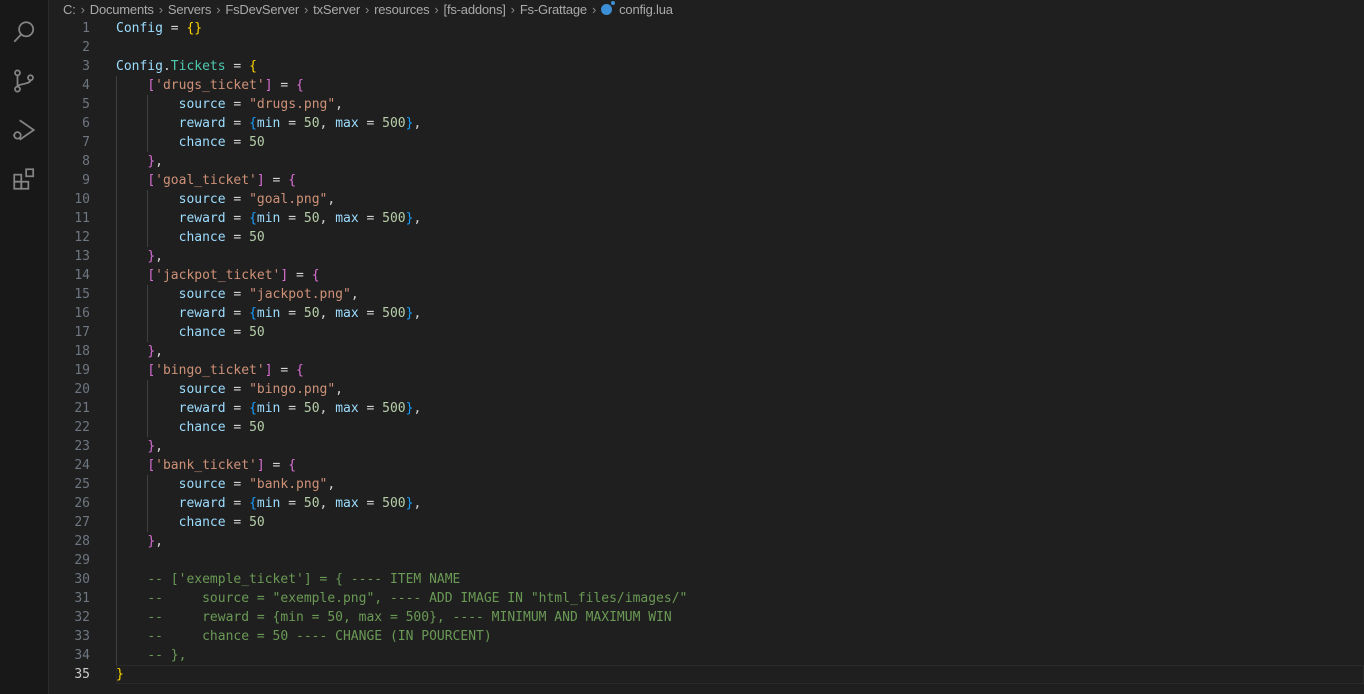 The image size is (1364, 694). I want to click on code-text: chance = 50, so click(740, 237).